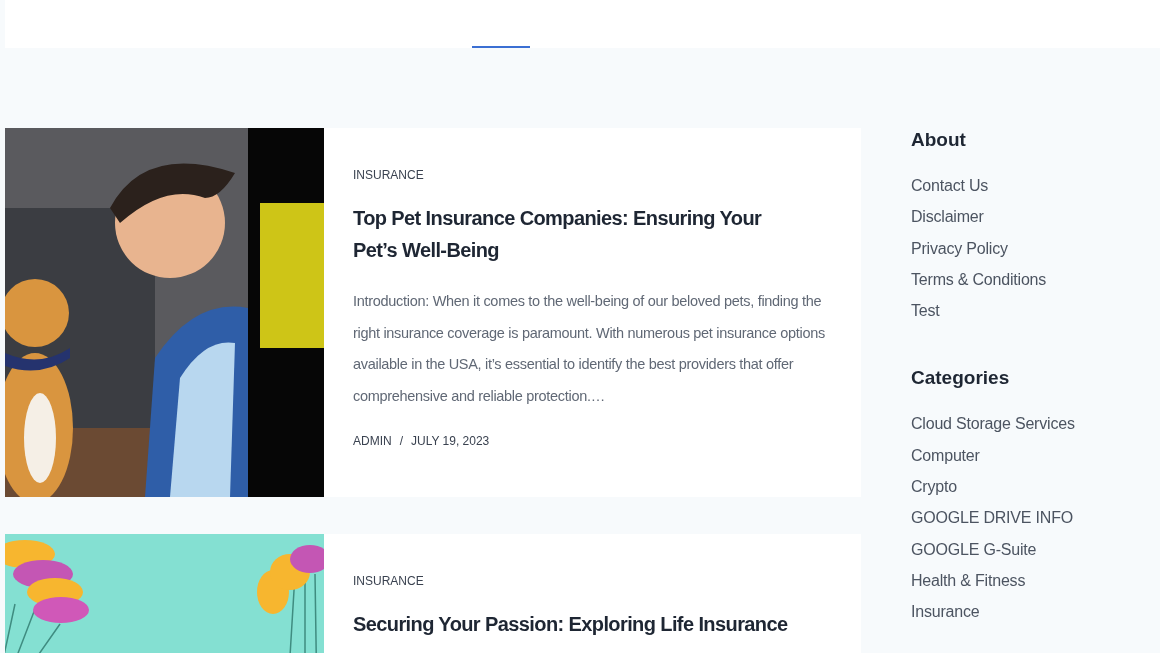 The image size is (1160, 653). What do you see at coordinates (934, 487) in the screenshot?
I see `sidebar-link: Crypto` at bounding box center [934, 487].